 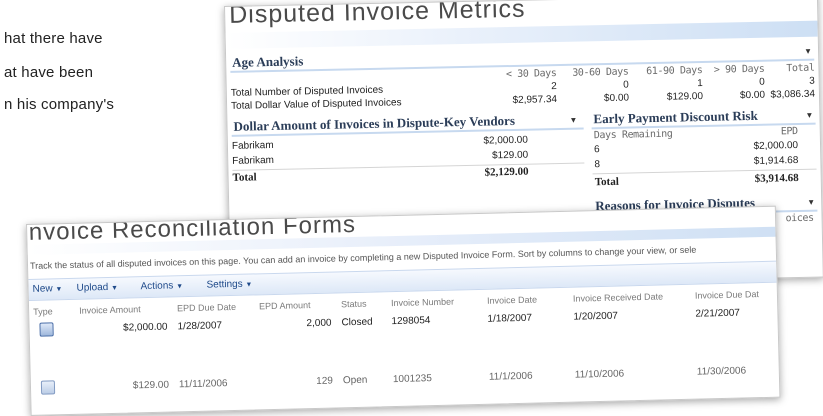 What do you see at coordinates (316, 104) in the screenshot?
I see `age-row-label: Total Dollar Value of Disputed Invoices` at bounding box center [316, 104].